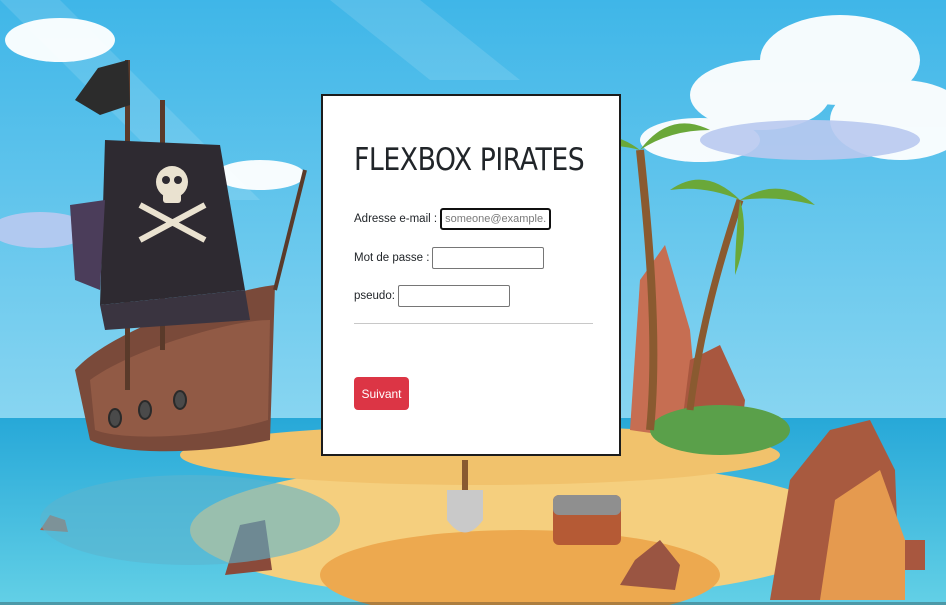 Image resolution: width=946 pixels, height=605 pixels. Describe the element at coordinates (488, 258) in the screenshot. I see `password-field` at that location.